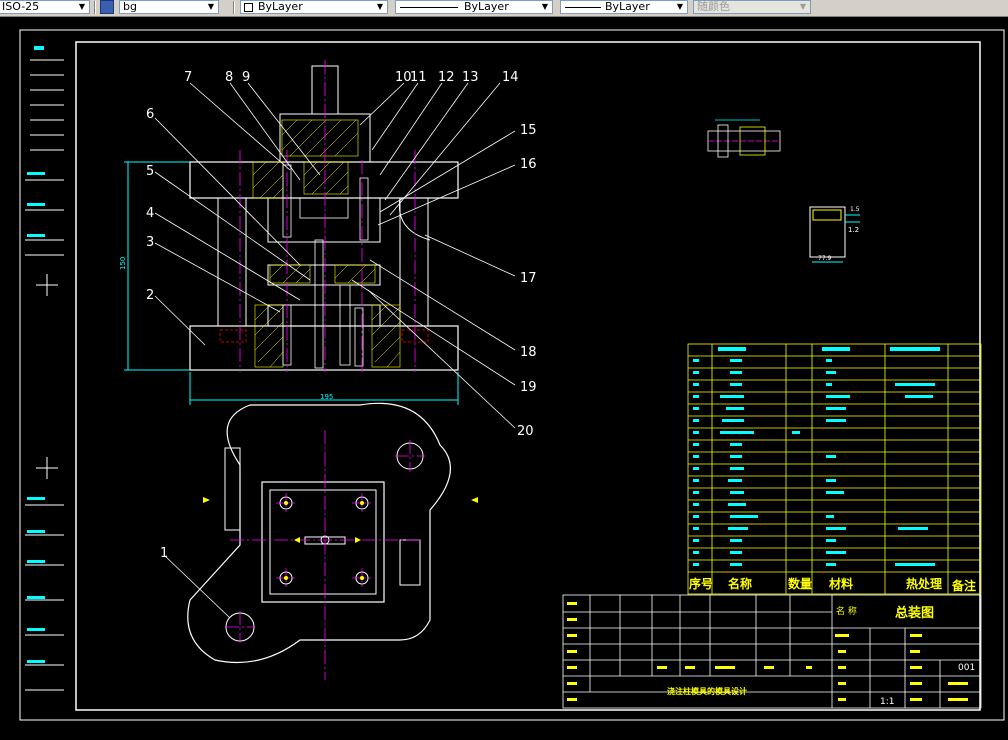 Image resolution: width=1008 pixels, height=740 pixels. What do you see at coordinates (834, 469) in the screenshot?
I see `bom-table: 序号 名称 数量 材料 热处理 备注` at bounding box center [834, 469].